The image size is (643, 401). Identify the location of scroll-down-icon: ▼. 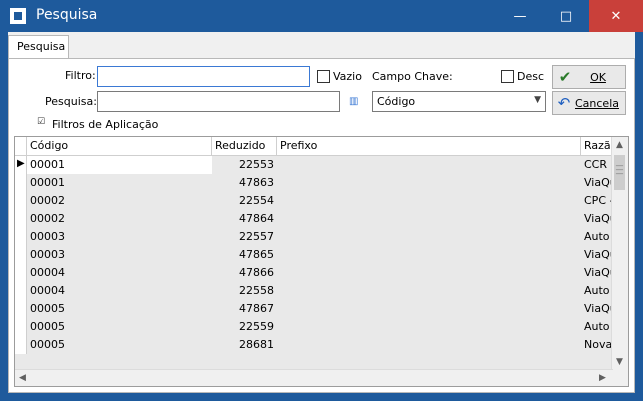
(619, 362).